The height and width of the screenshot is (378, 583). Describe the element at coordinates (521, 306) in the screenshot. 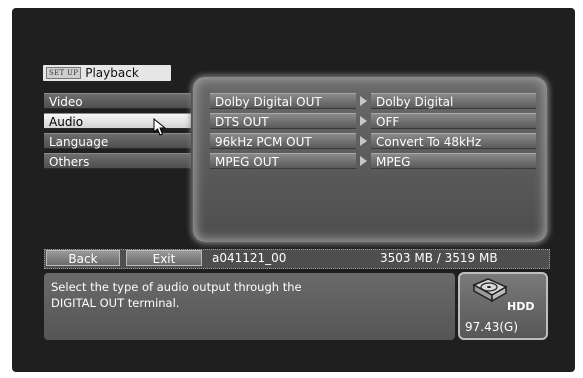

I see `hdd-label: HDD` at that location.